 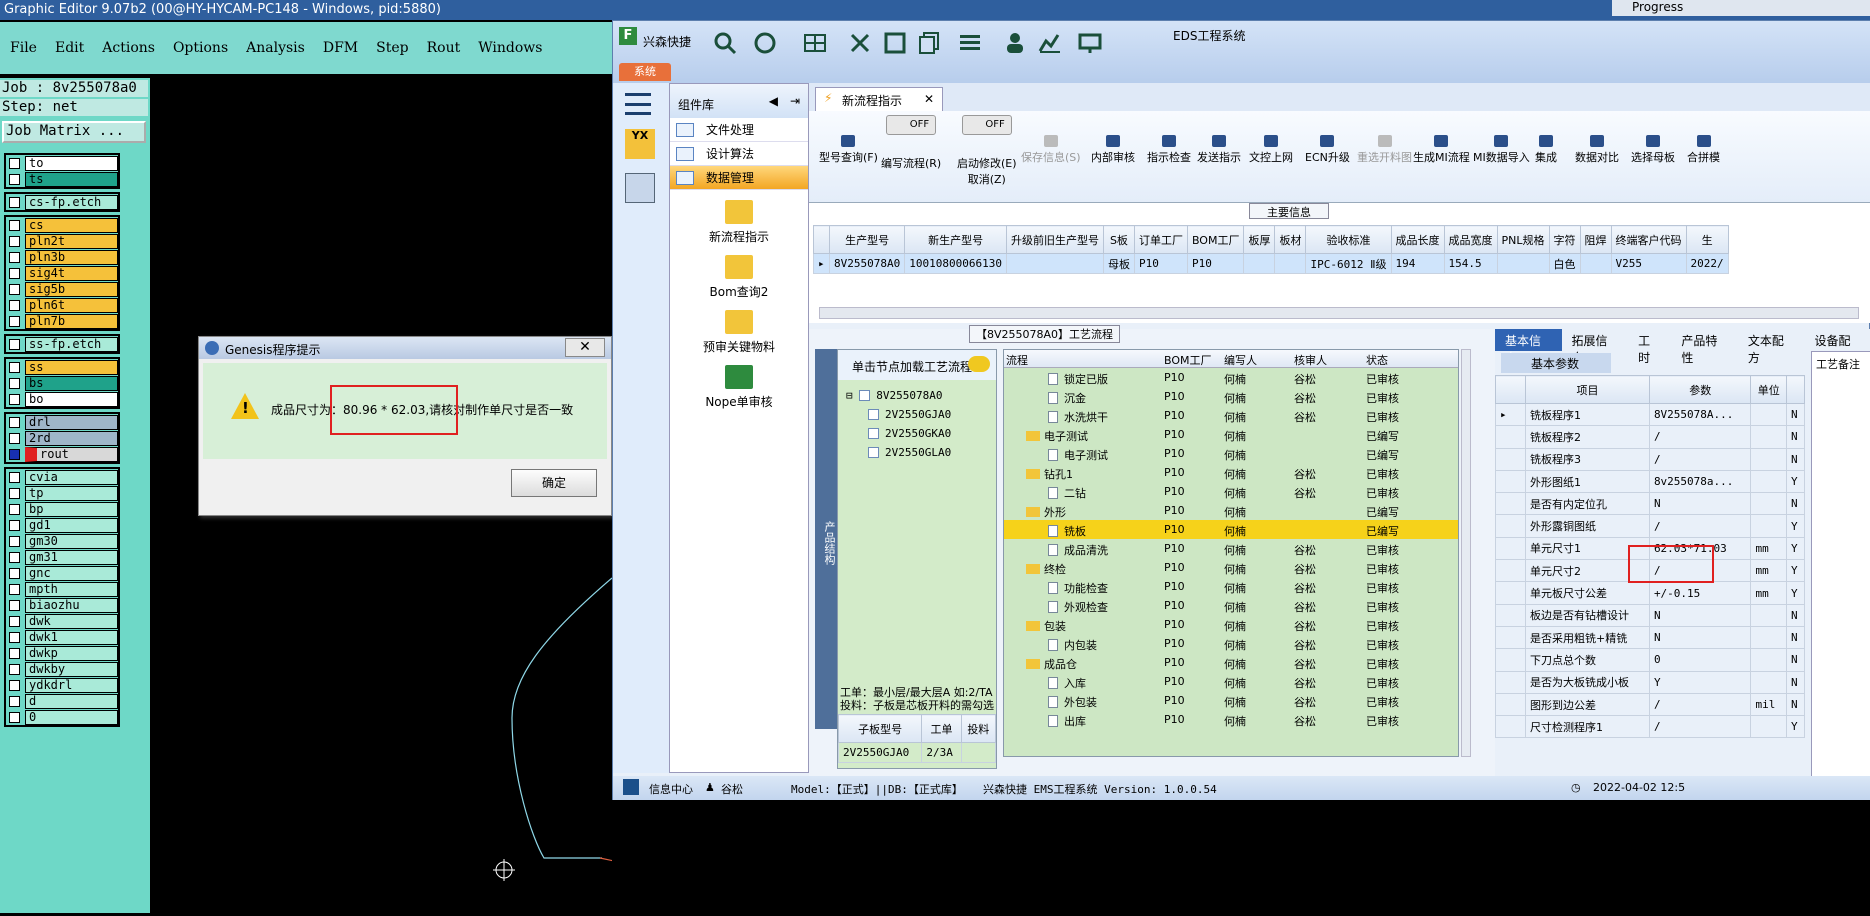 I want to click on layer-row: gm31, so click(x=62, y=557).